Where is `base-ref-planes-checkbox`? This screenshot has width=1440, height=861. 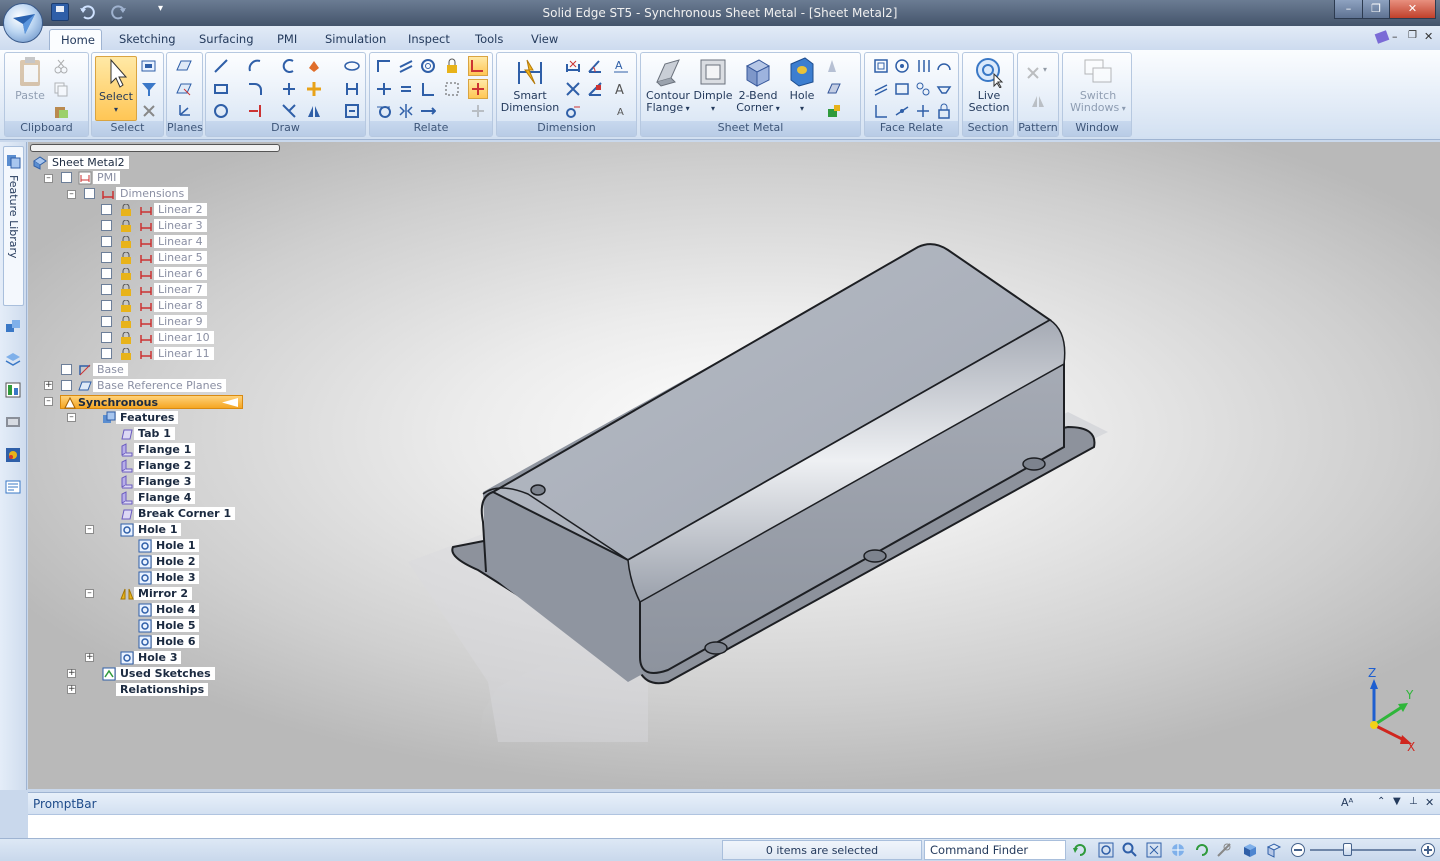 base-ref-planes-checkbox is located at coordinates (66, 385).